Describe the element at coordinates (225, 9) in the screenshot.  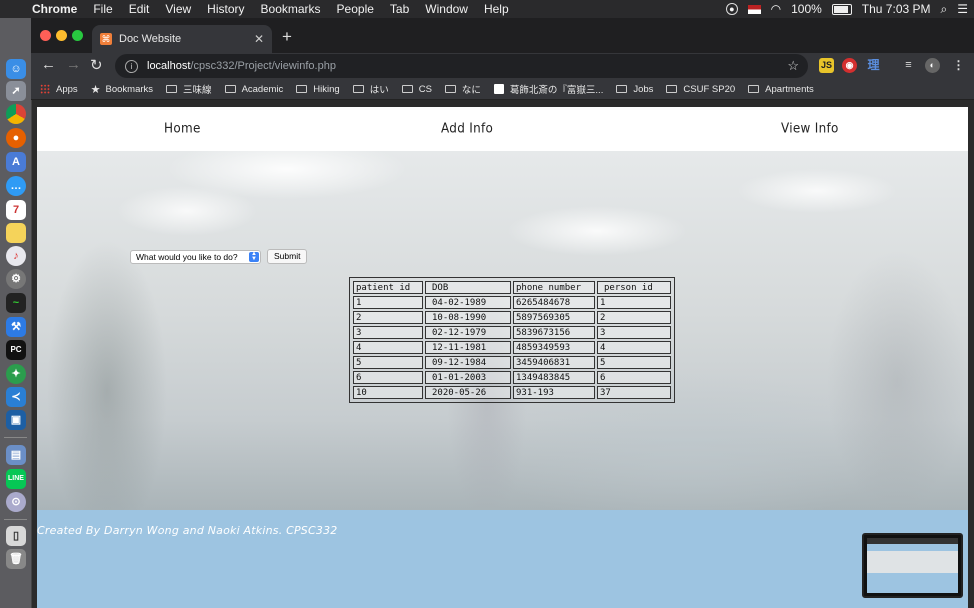
I see `menu-history: History` at that location.